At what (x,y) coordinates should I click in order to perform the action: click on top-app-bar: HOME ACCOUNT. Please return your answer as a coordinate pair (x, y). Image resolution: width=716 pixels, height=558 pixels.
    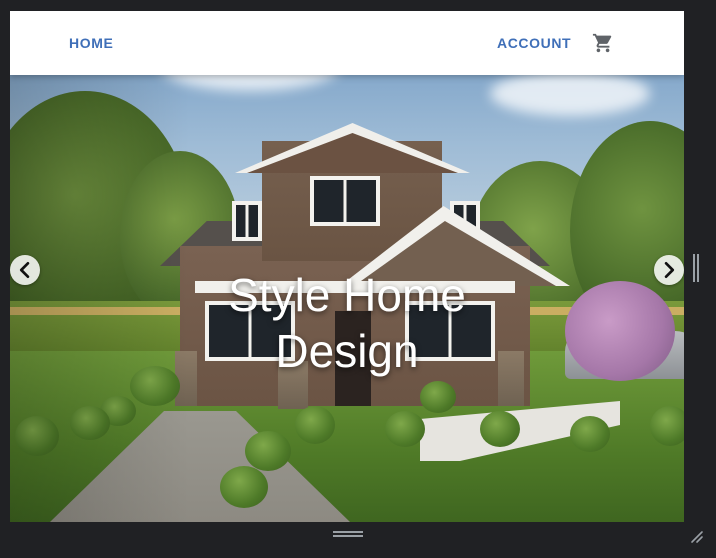
    Looking at the image, I should click on (347, 43).